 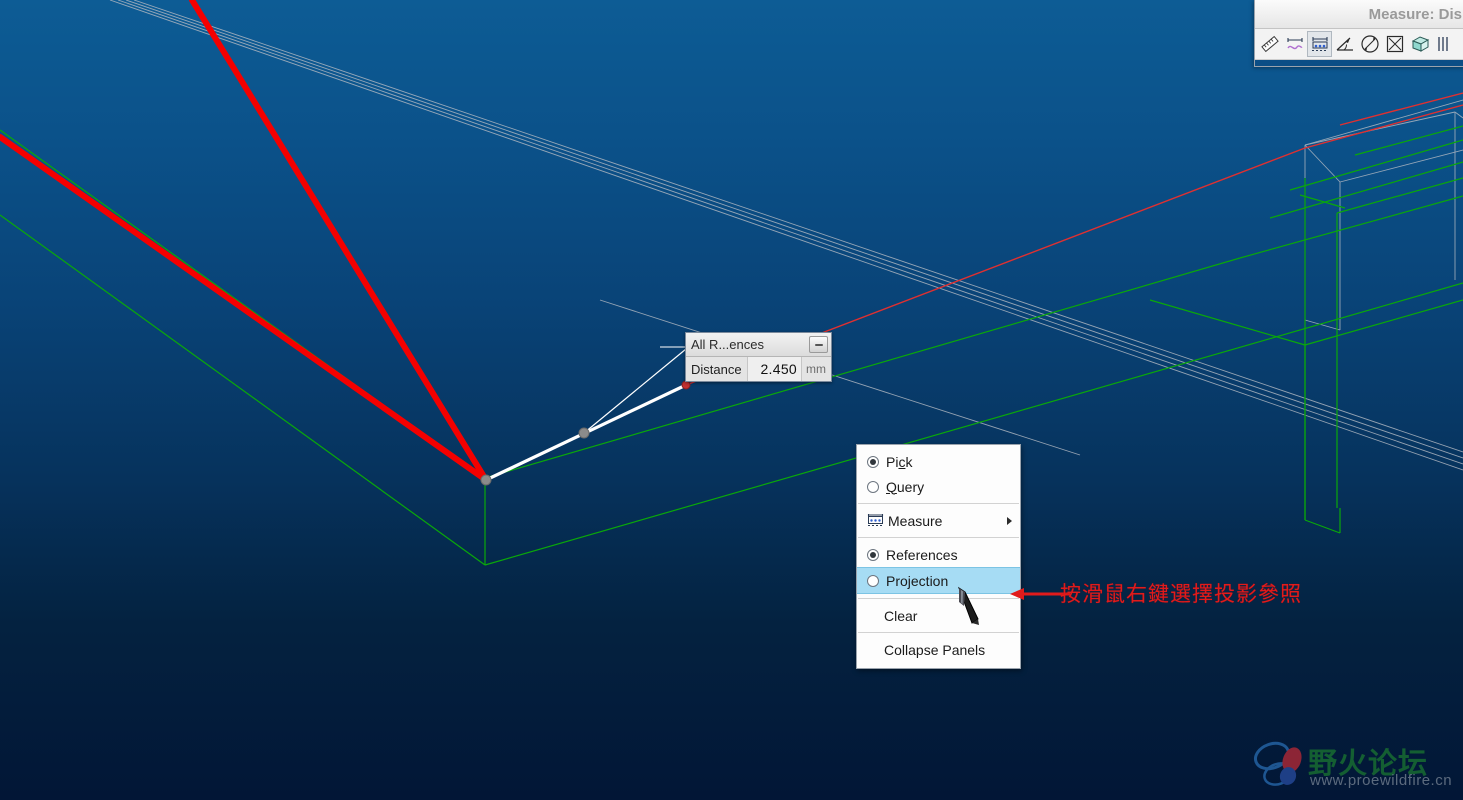 I want to click on menu-item-clear: Clear, so click(x=938, y=615).